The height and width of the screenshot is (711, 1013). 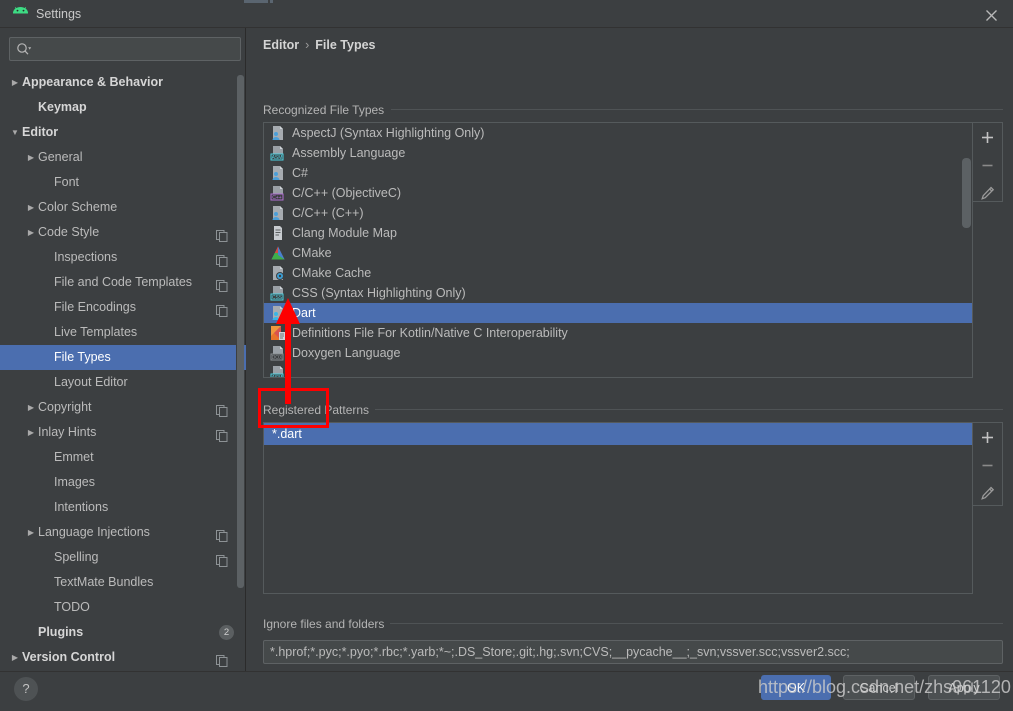 I want to click on sidebar-item-label: Inlay Hints, so click(x=67, y=432).